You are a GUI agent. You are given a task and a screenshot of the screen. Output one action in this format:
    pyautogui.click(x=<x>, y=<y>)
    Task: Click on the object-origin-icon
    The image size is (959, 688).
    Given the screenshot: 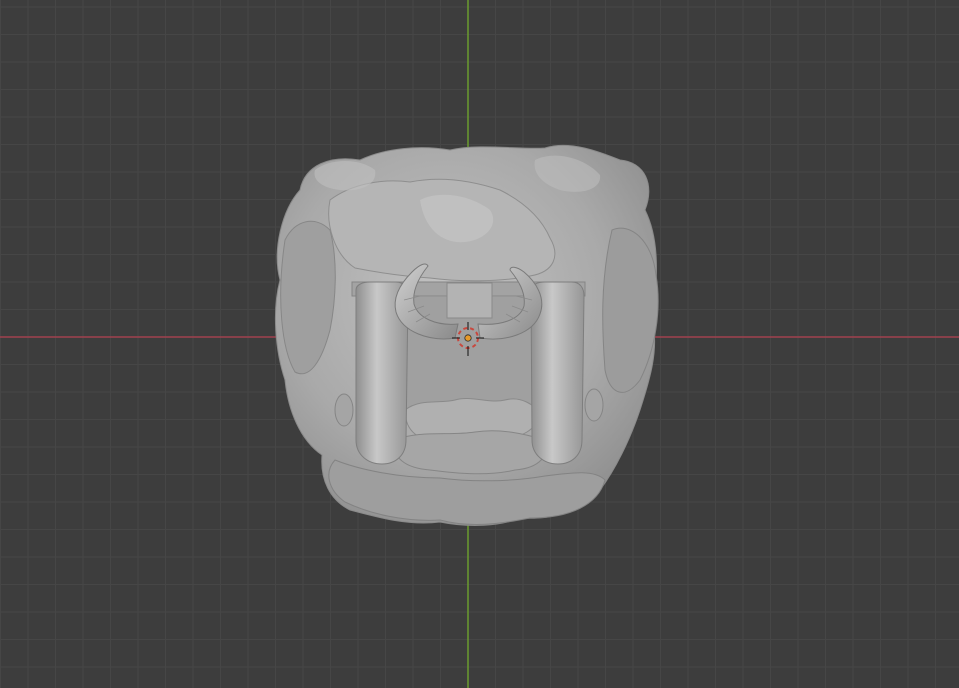 What is the action you would take?
    pyautogui.click(x=468, y=338)
    